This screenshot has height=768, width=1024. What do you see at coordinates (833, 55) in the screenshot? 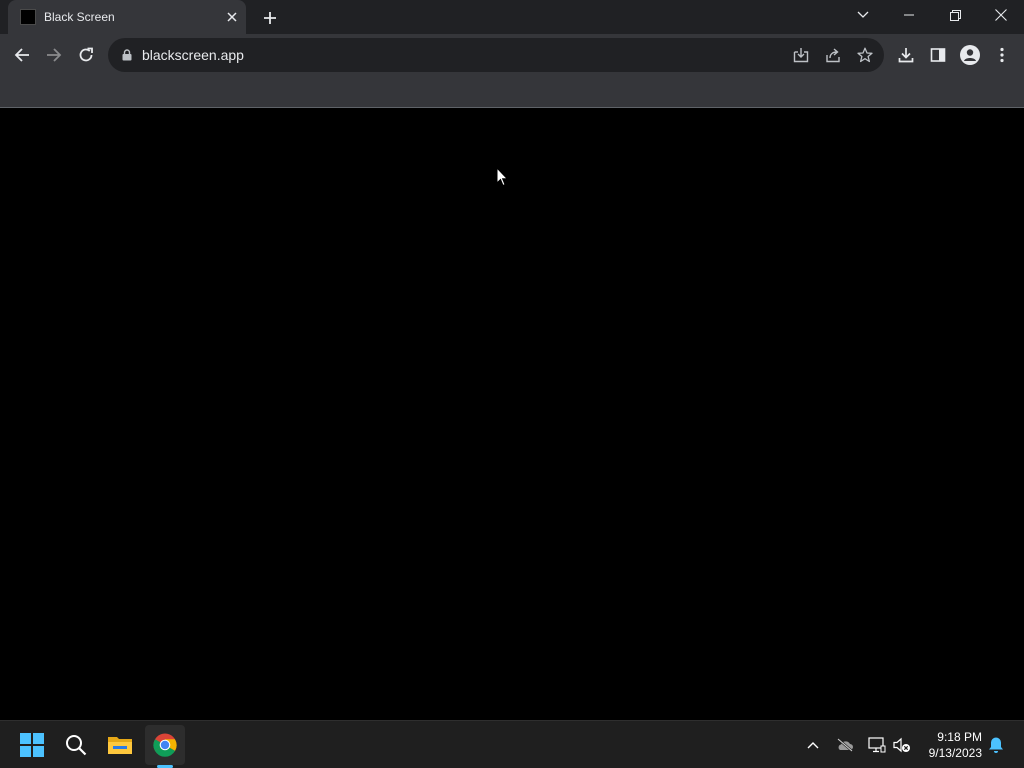
I see `share-icon` at bounding box center [833, 55].